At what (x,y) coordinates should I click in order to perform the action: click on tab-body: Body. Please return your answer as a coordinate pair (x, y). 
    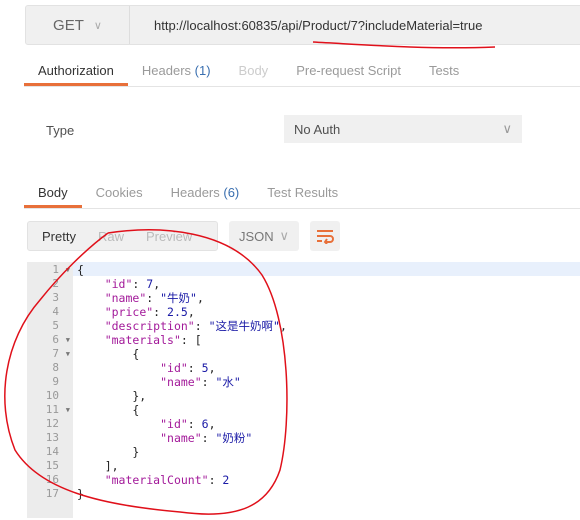
    Looking at the image, I should click on (254, 71).